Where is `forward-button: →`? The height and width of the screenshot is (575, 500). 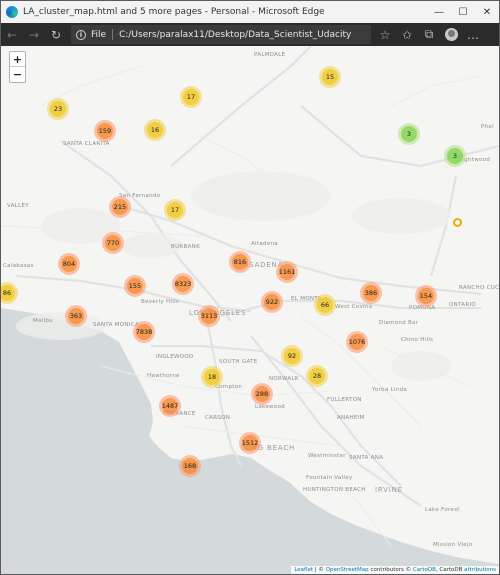 forward-button: → is located at coordinates (34, 34).